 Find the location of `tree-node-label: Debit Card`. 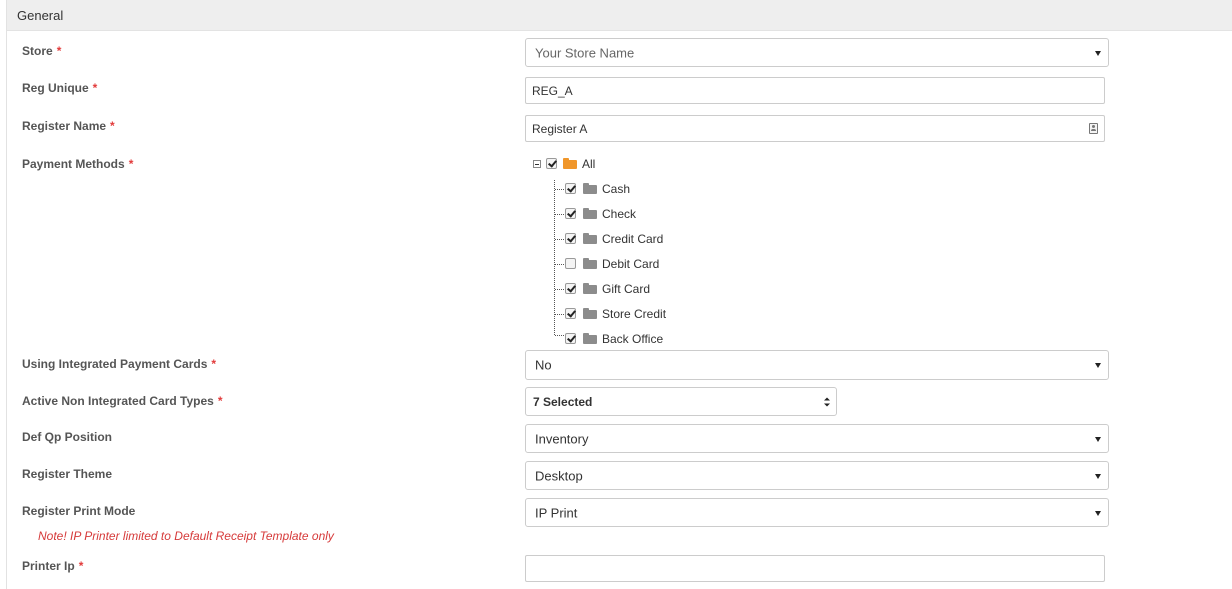

tree-node-label: Debit Card is located at coordinates (631, 264).